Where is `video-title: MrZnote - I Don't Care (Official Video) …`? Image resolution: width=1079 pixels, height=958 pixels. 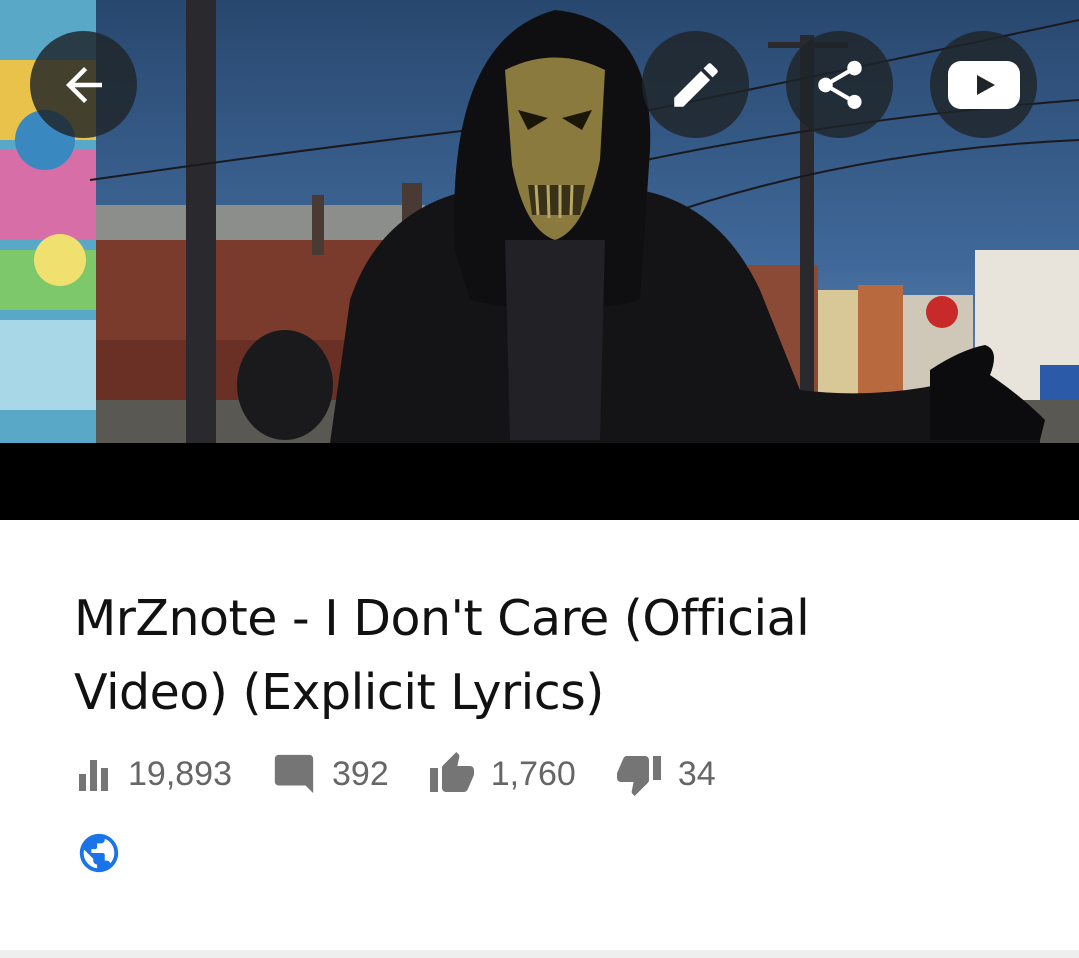
video-title: MrZnote - I Don't Care (Official Video) … is located at coordinates (442, 655).